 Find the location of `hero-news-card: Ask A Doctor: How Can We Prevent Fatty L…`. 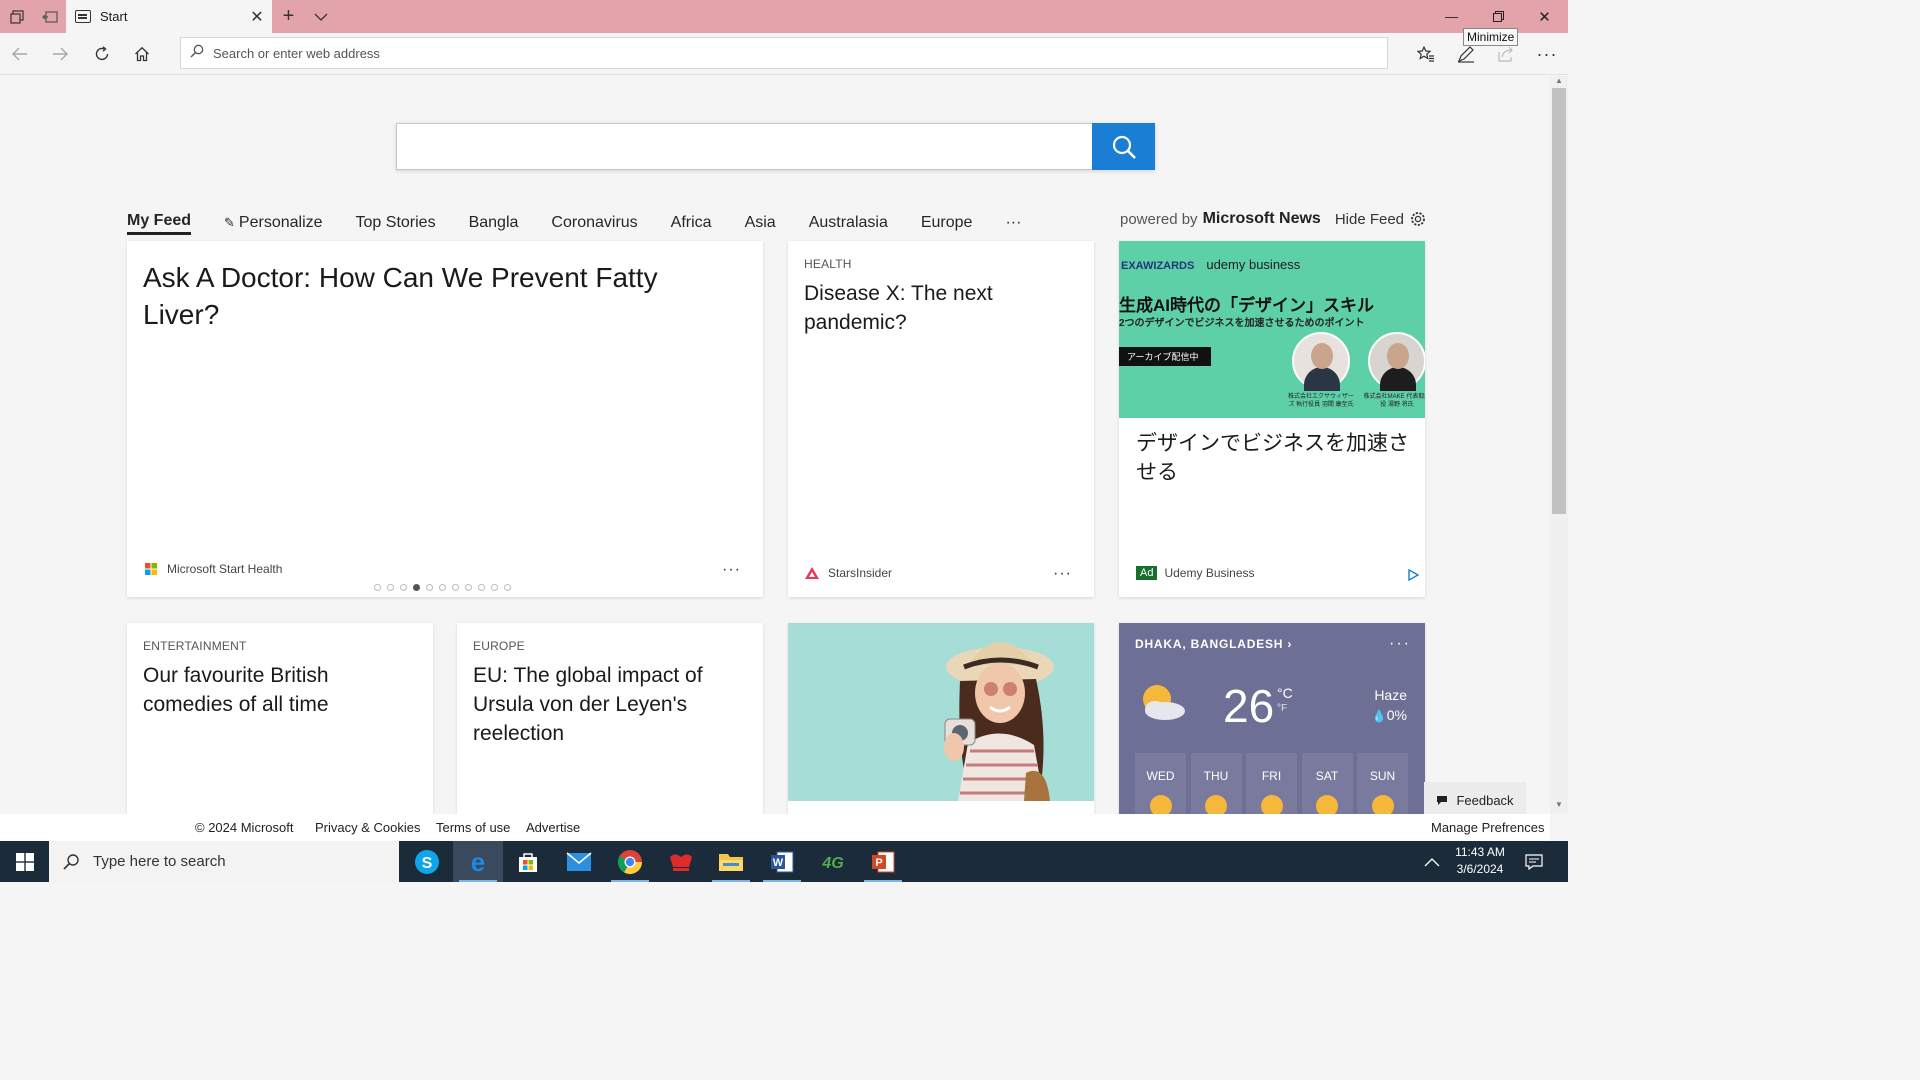

hero-news-card: Ask A Doctor: How Can We Prevent Fatty L… is located at coordinates (445, 419).